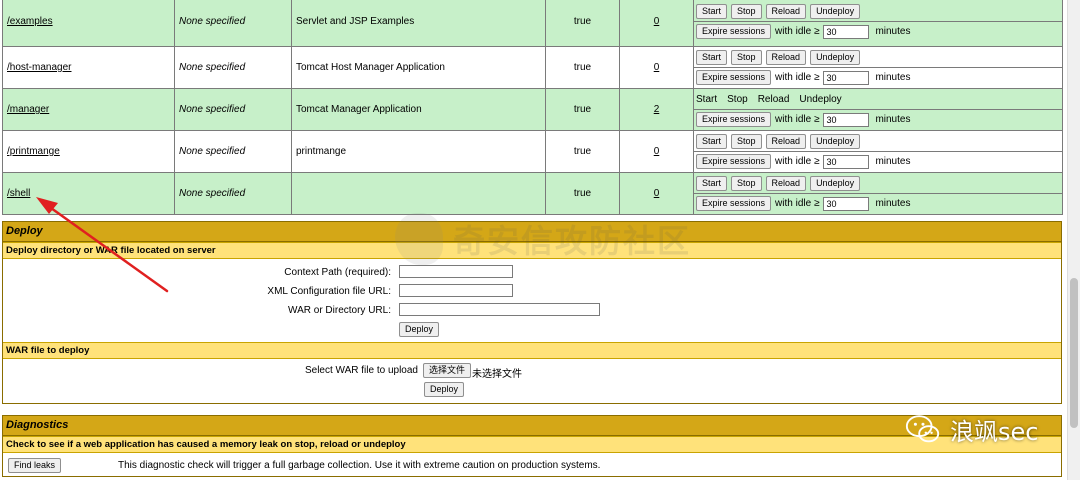  I want to click on app-path-link: /shell, so click(18, 193).